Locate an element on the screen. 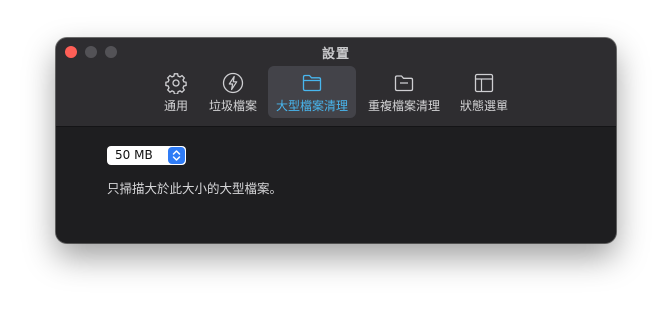 This screenshot has width=672, height=317. gear-icon is located at coordinates (176, 83).